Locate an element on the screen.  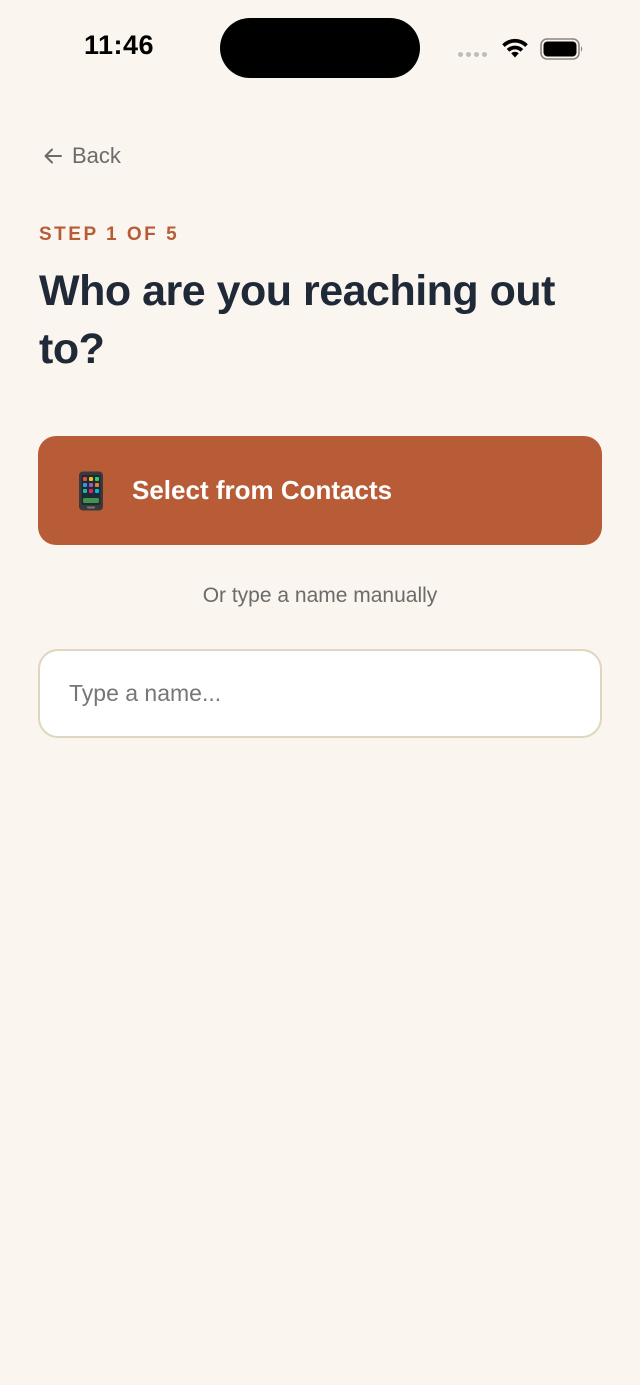
signal-dots-icon is located at coordinates (472, 54).